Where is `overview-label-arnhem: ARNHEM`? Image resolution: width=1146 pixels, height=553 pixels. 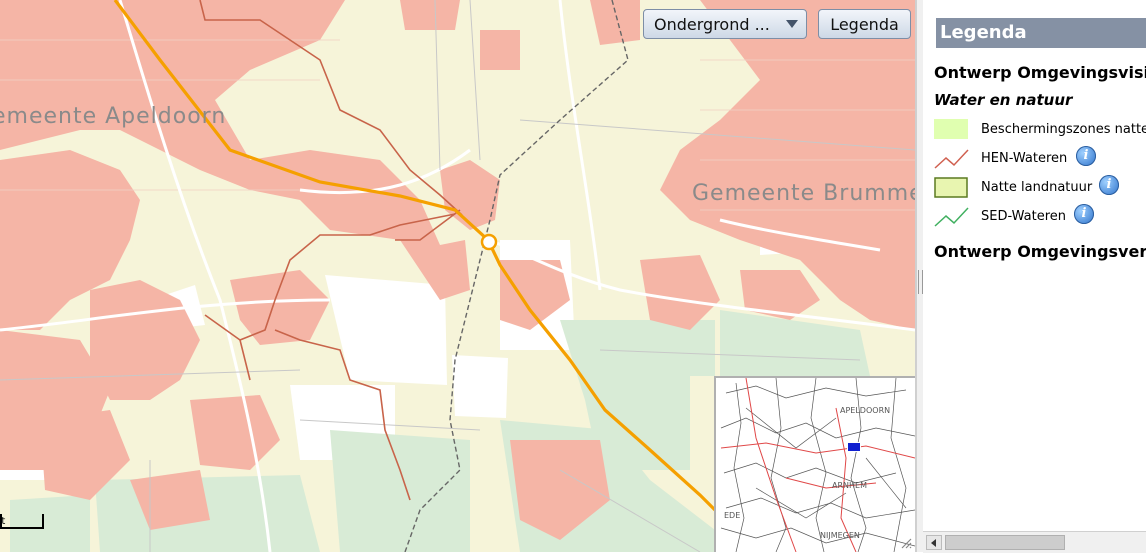 overview-label-arnhem: ARNHEM is located at coordinates (849, 485).